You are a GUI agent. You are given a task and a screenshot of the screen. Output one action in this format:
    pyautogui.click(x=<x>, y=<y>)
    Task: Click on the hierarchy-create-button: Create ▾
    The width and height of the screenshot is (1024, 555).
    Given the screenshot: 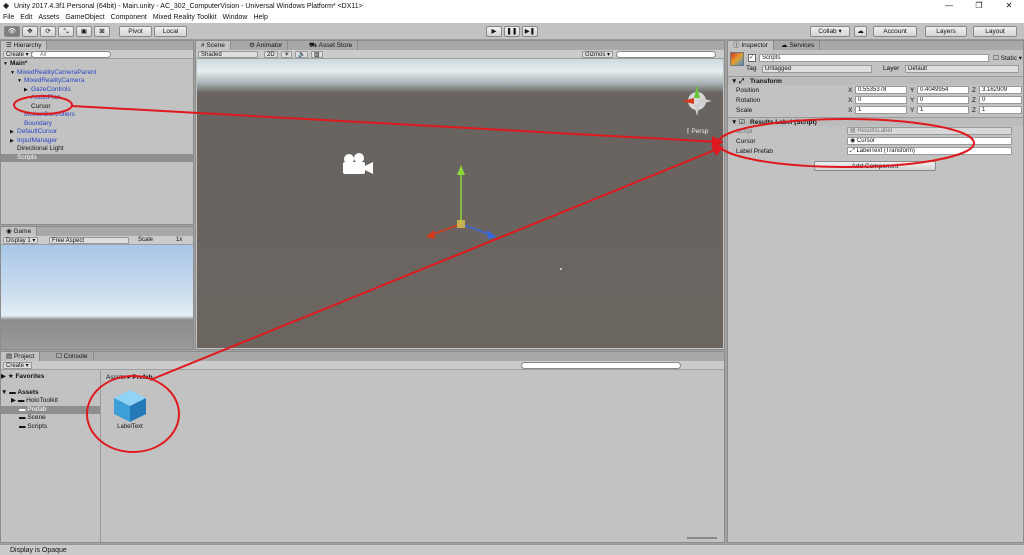 What is the action you would take?
    pyautogui.click(x=17, y=54)
    